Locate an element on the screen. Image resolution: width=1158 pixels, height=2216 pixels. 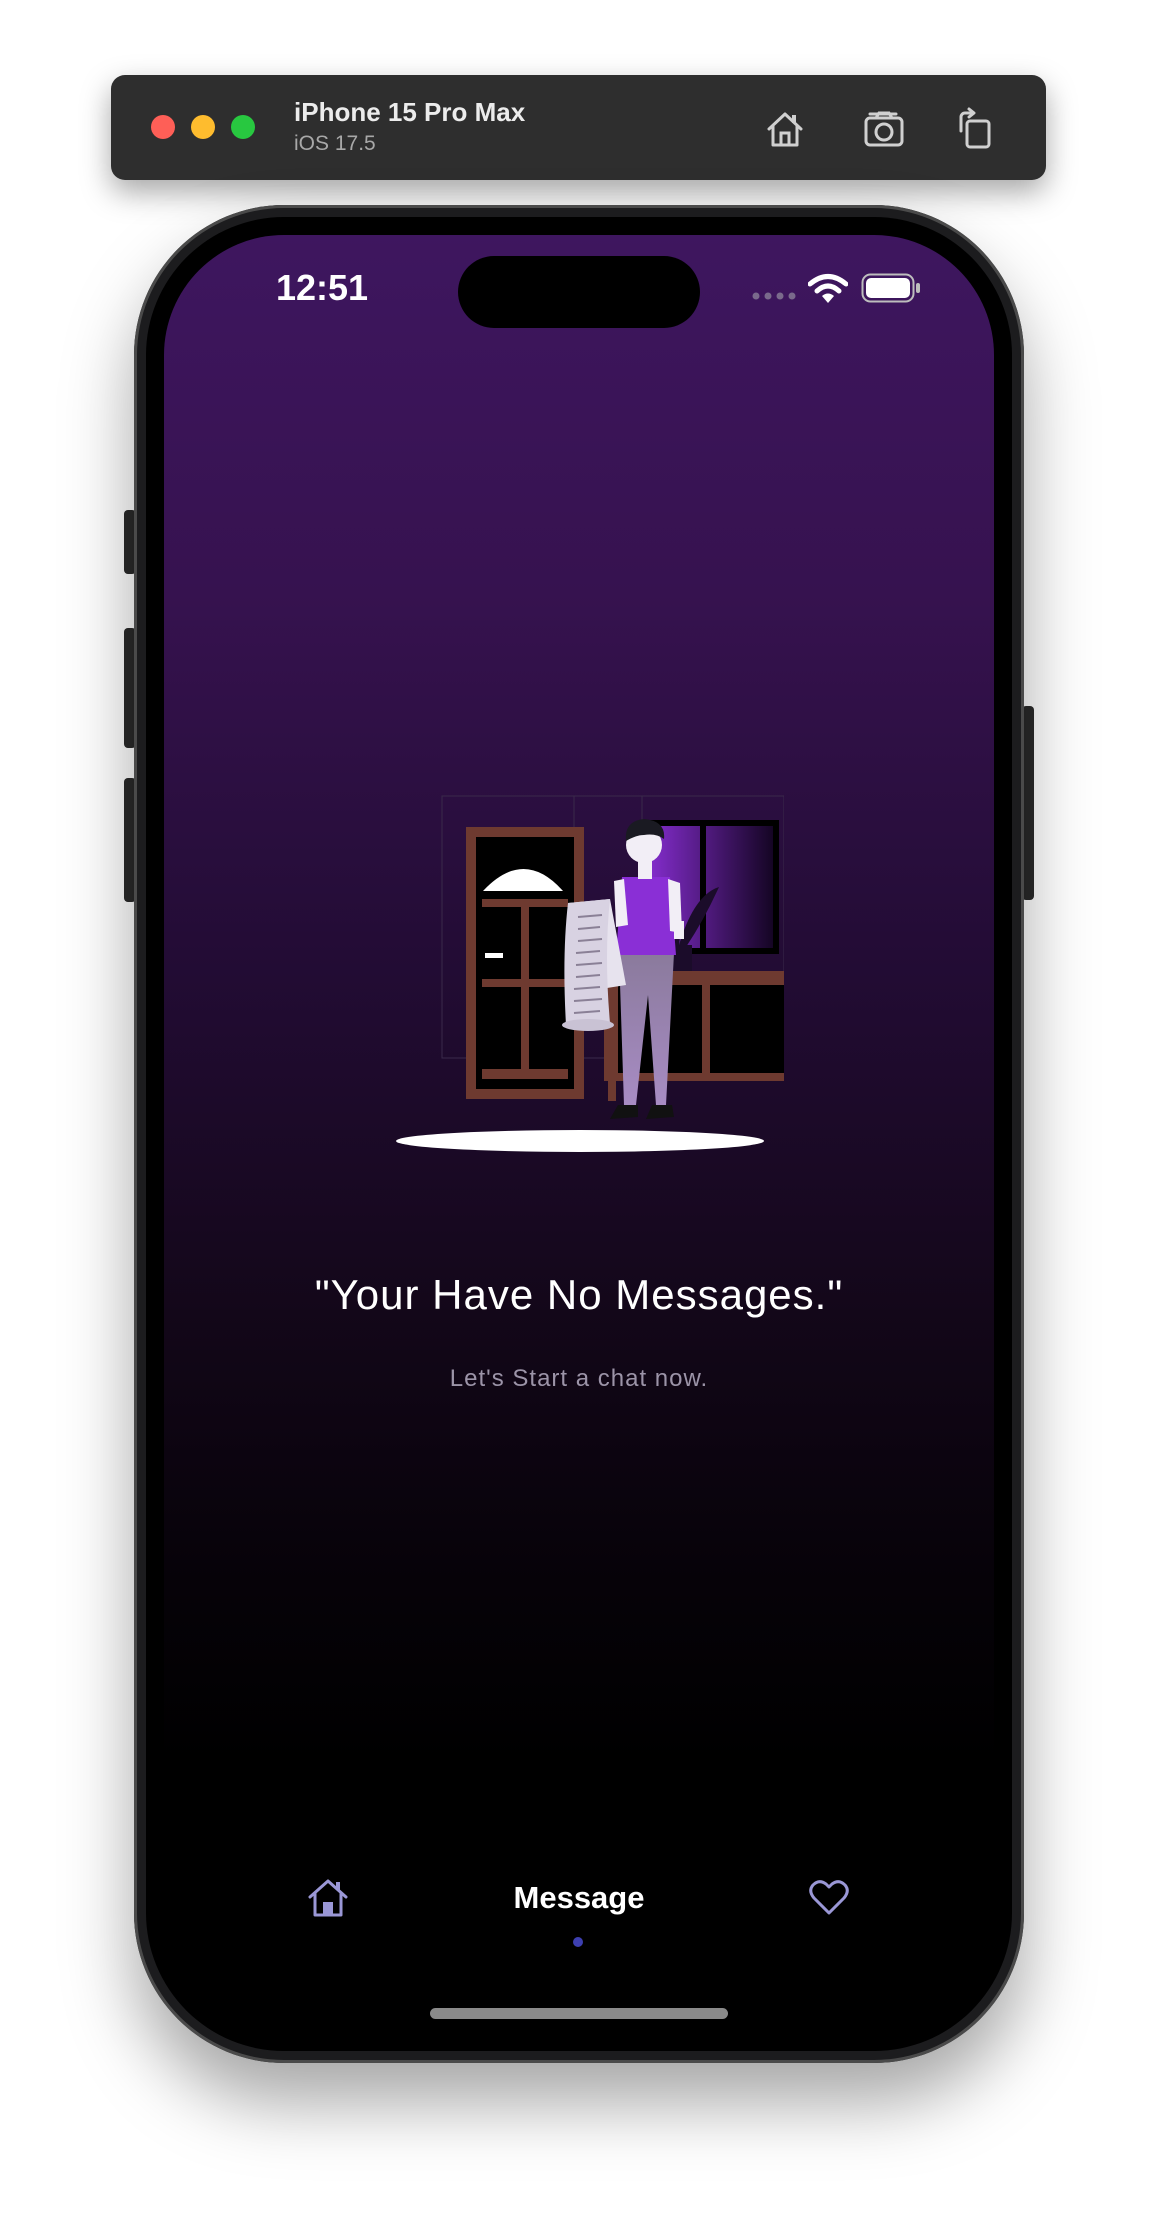
zoom-window-button is located at coordinates (243, 127).